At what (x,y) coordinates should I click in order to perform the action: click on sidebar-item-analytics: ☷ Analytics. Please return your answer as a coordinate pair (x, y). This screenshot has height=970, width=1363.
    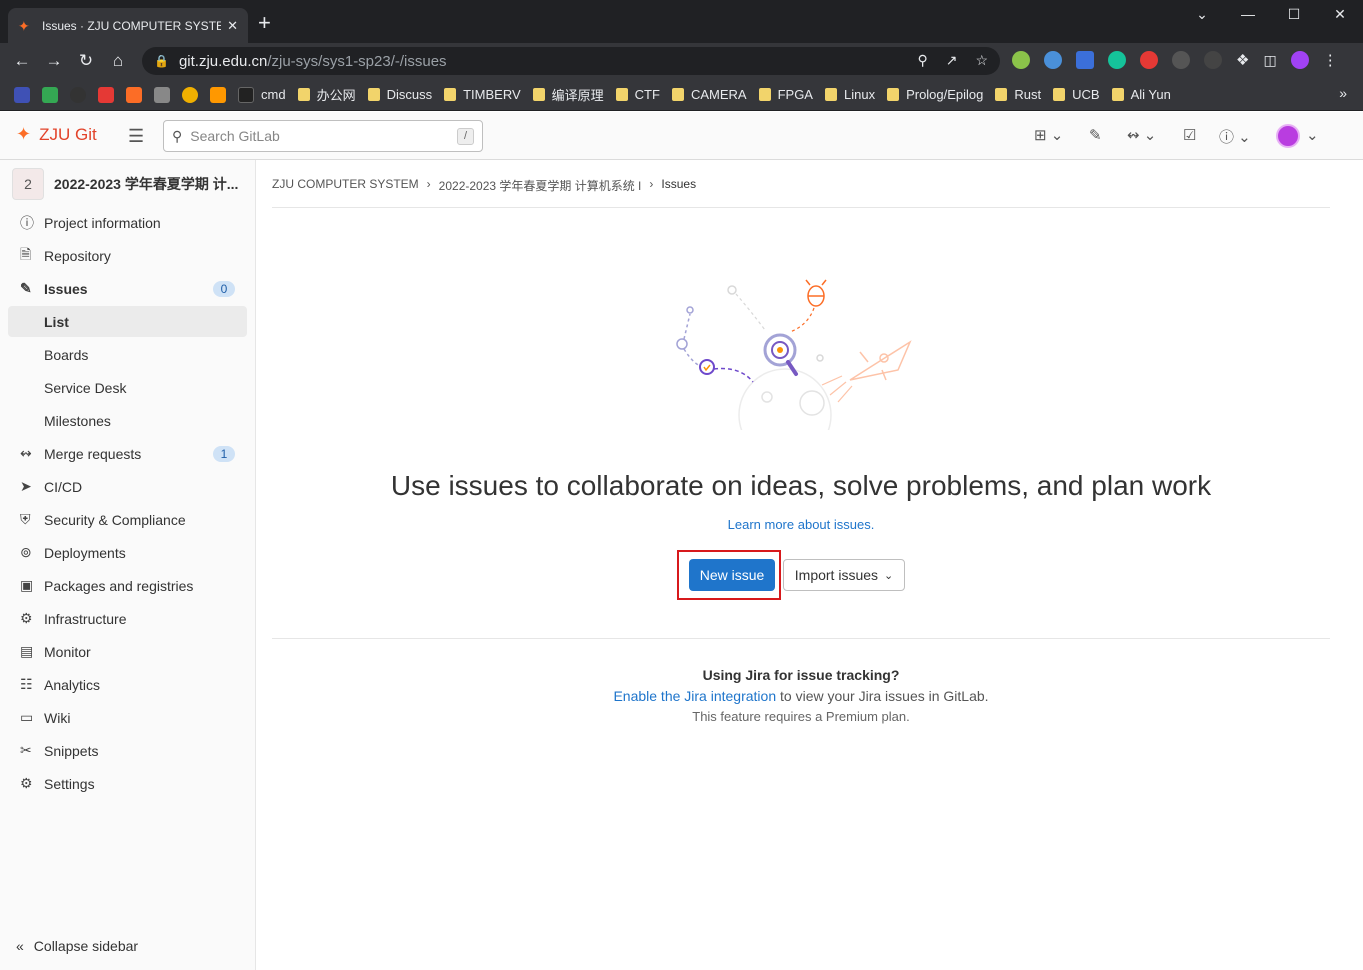
    Looking at the image, I should click on (127, 684).